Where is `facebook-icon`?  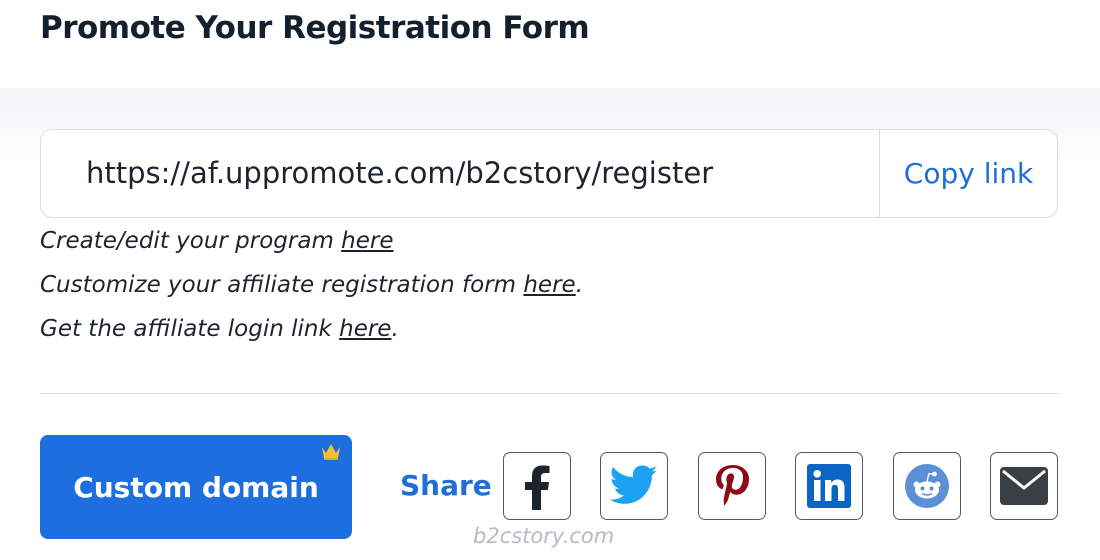
facebook-icon is located at coordinates (537, 487).